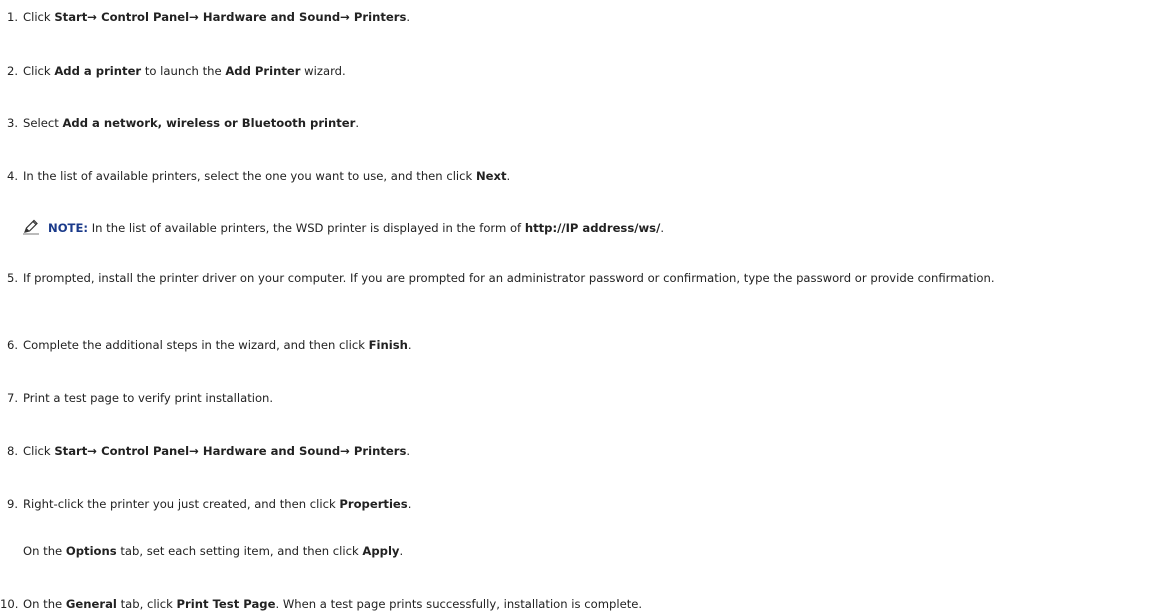 This screenshot has width=1161, height=615. What do you see at coordinates (373, 504) in the screenshot?
I see `bold-run: Properties` at bounding box center [373, 504].